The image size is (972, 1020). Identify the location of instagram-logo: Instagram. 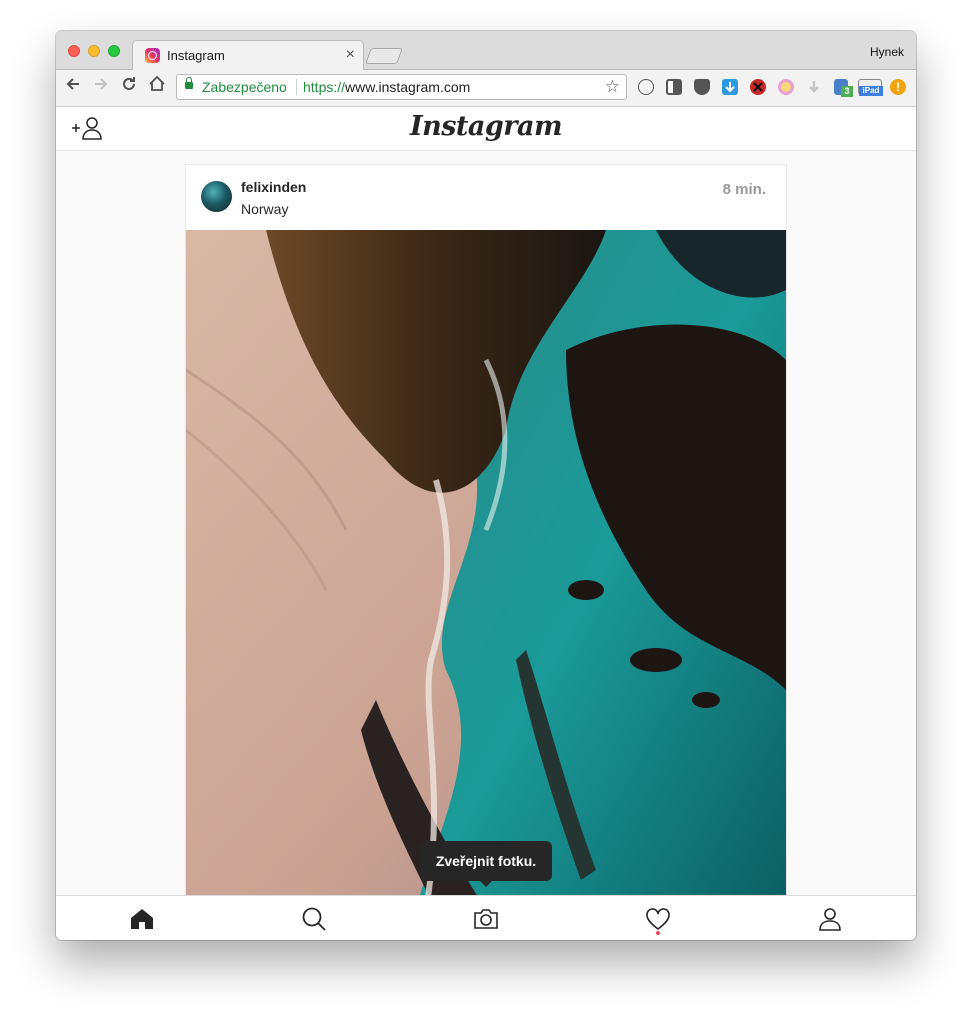
(486, 126).